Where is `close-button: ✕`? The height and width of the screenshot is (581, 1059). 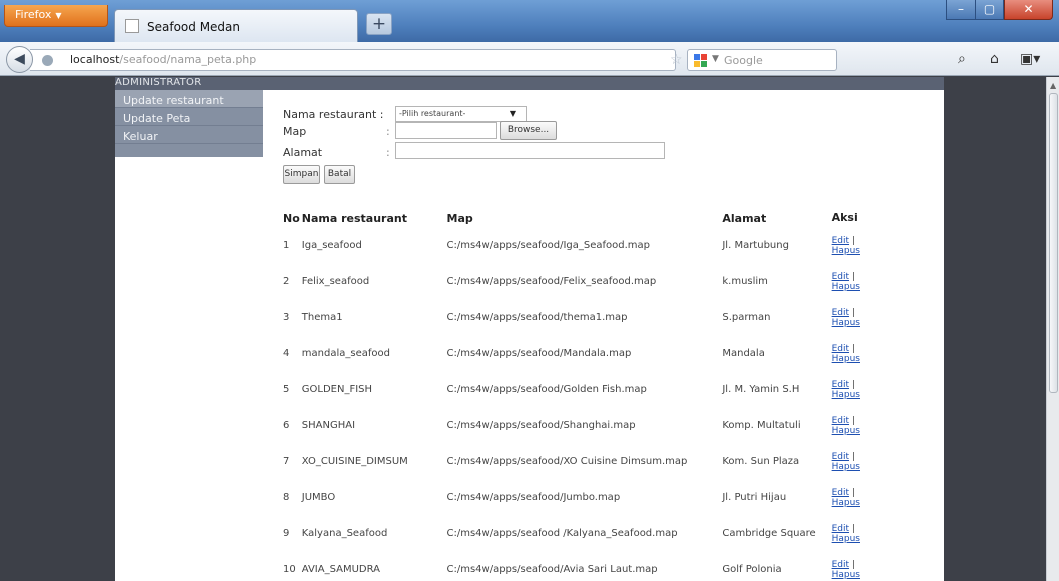
close-button: ✕ is located at coordinates (1028, 10).